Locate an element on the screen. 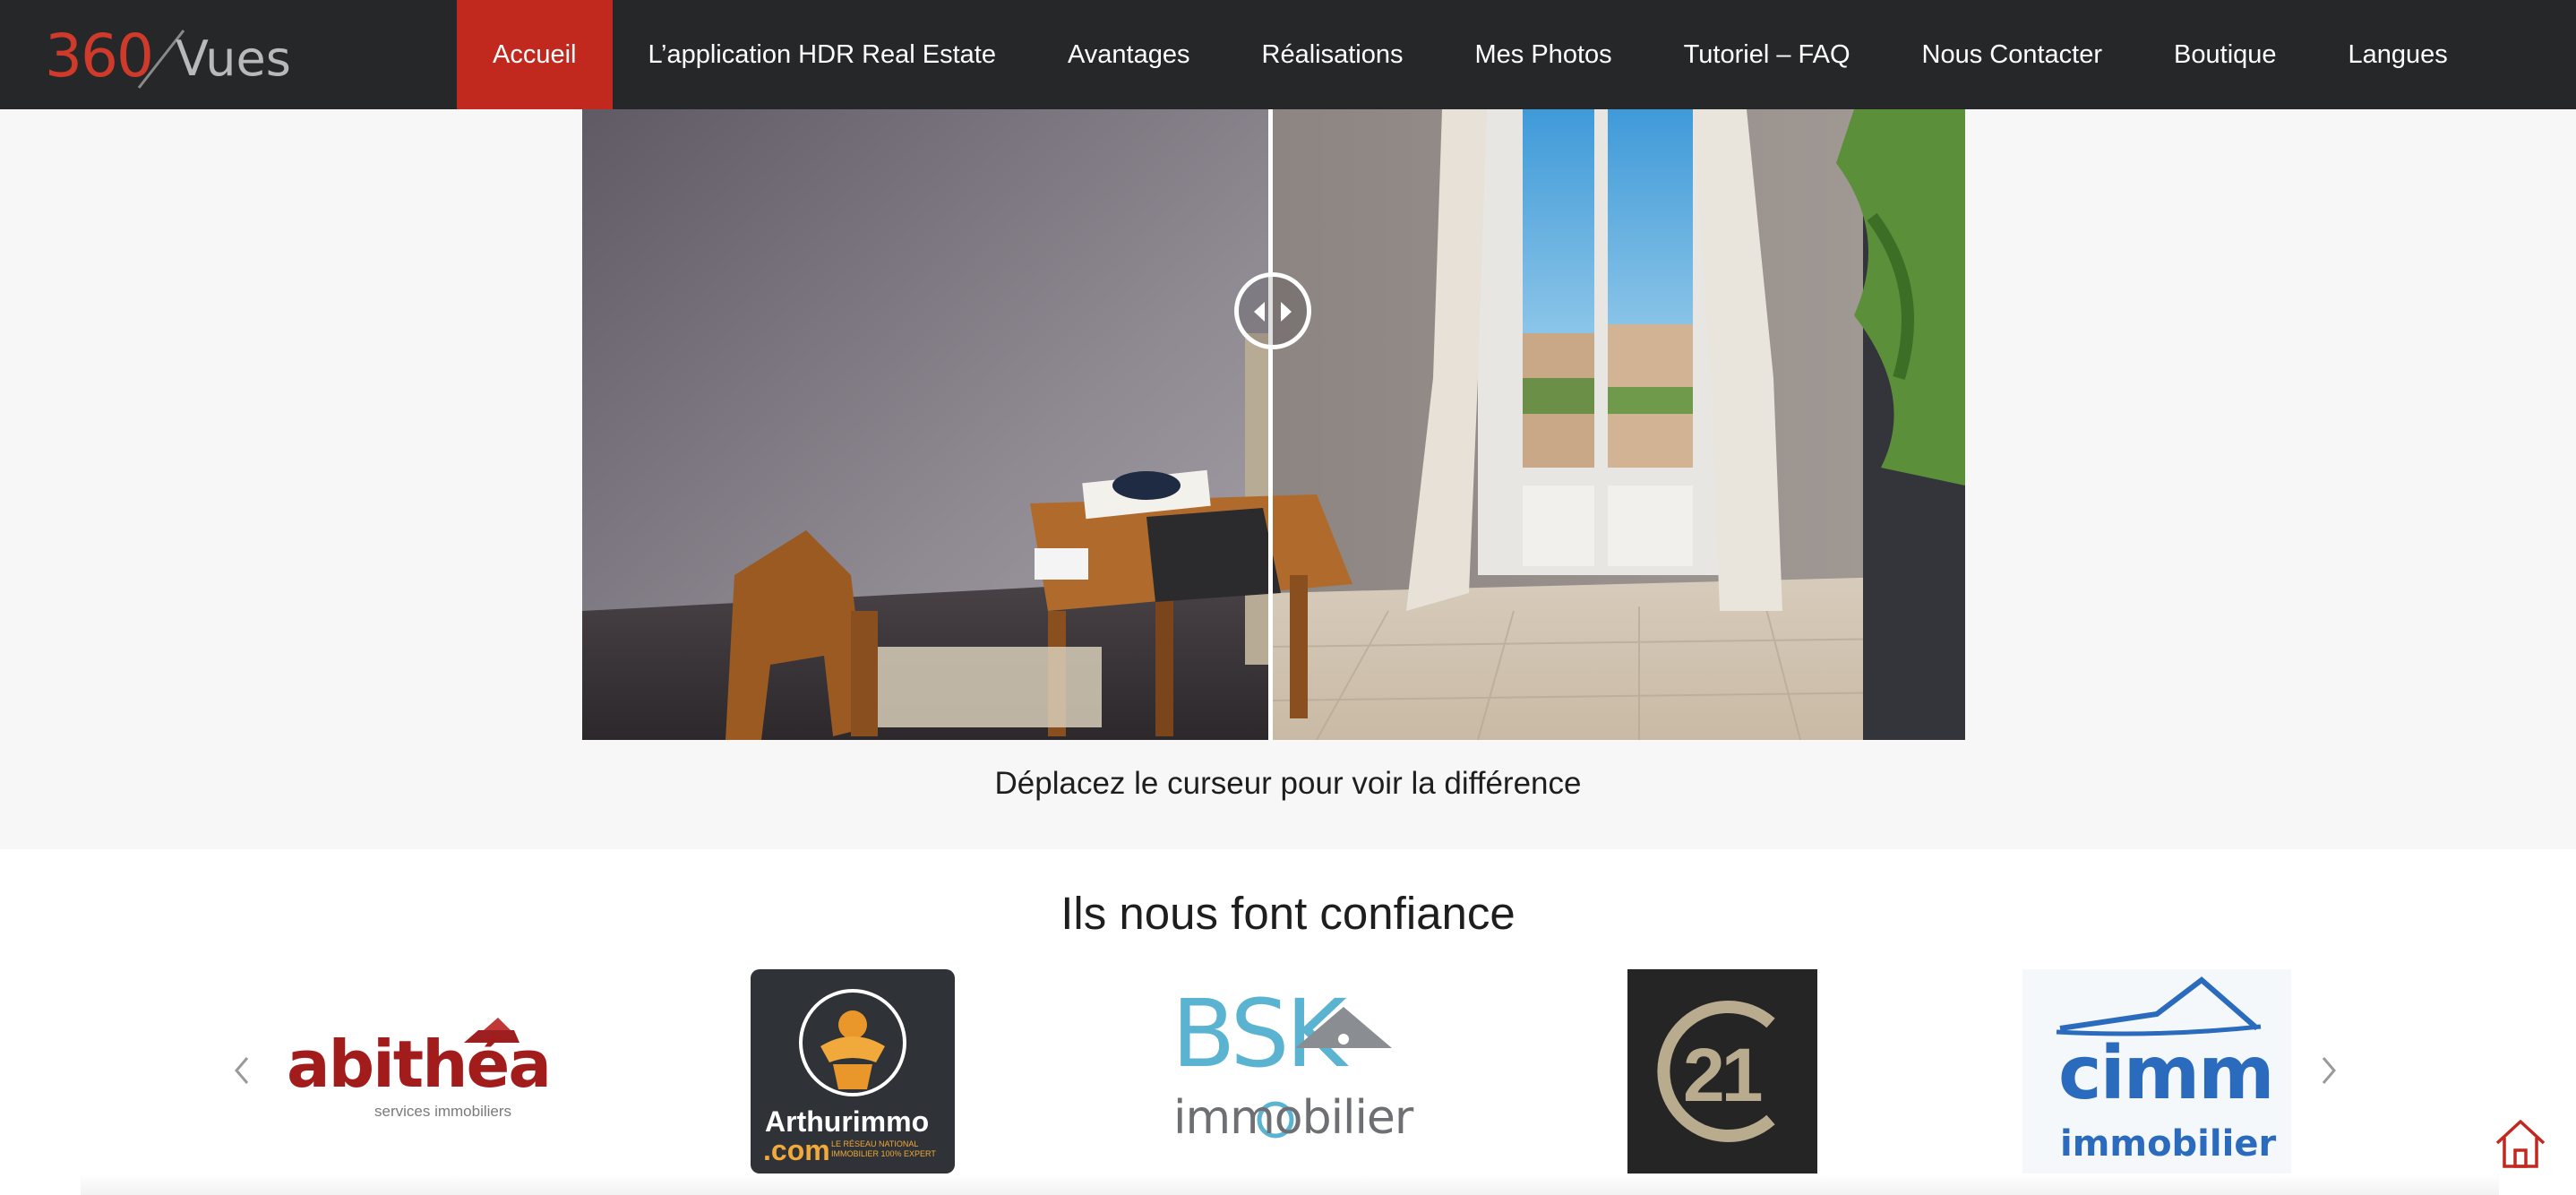 Image resolution: width=2576 pixels, height=1195 pixels. nav-item-nous-contacter: Nous Contacter is located at coordinates (2012, 54).